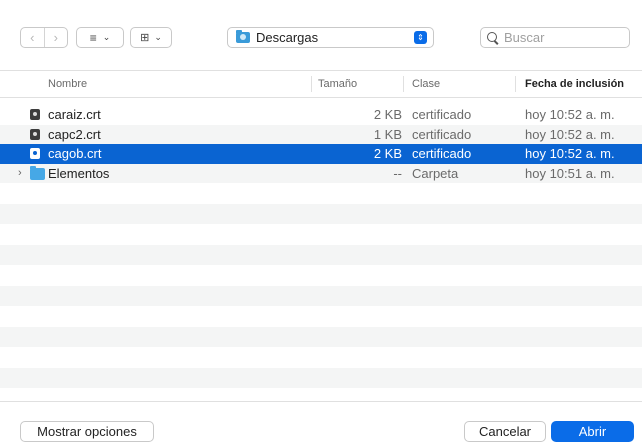  What do you see at coordinates (75, 153) in the screenshot?
I see `file-name: cagob.crt` at bounding box center [75, 153].